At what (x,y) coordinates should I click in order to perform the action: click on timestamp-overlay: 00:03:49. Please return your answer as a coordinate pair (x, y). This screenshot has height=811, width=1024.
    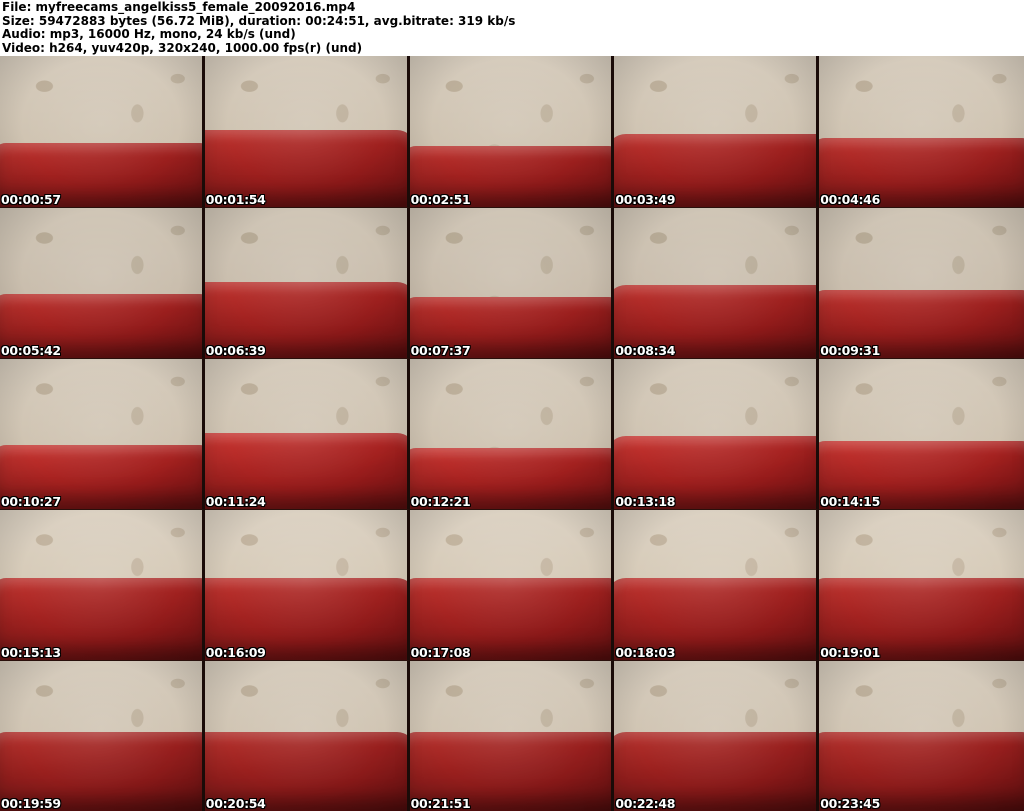
    Looking at the image, I should click on (645, 199).